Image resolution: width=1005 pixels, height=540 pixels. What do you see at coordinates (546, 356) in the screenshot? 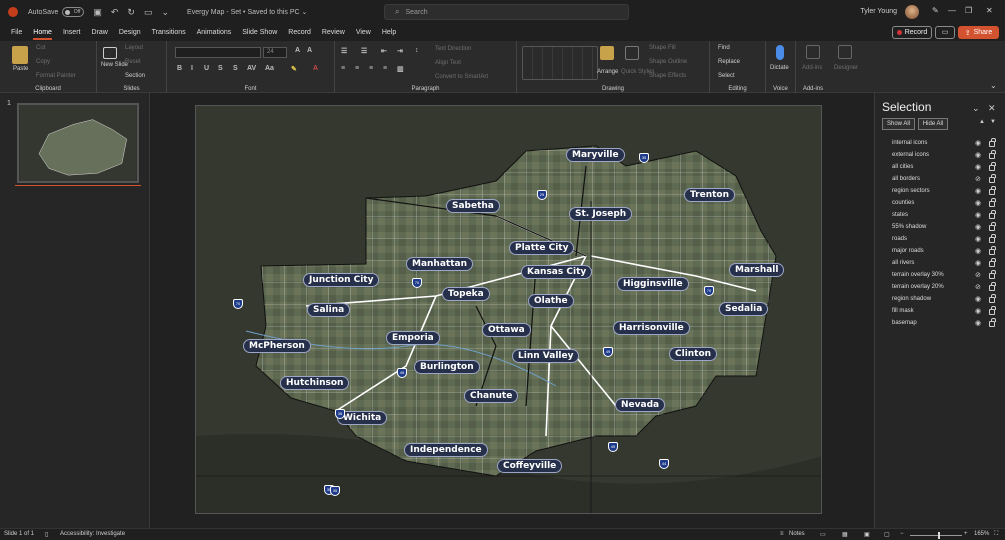
I see `city-label: Linn Valley` at bounding box center [546, 356].